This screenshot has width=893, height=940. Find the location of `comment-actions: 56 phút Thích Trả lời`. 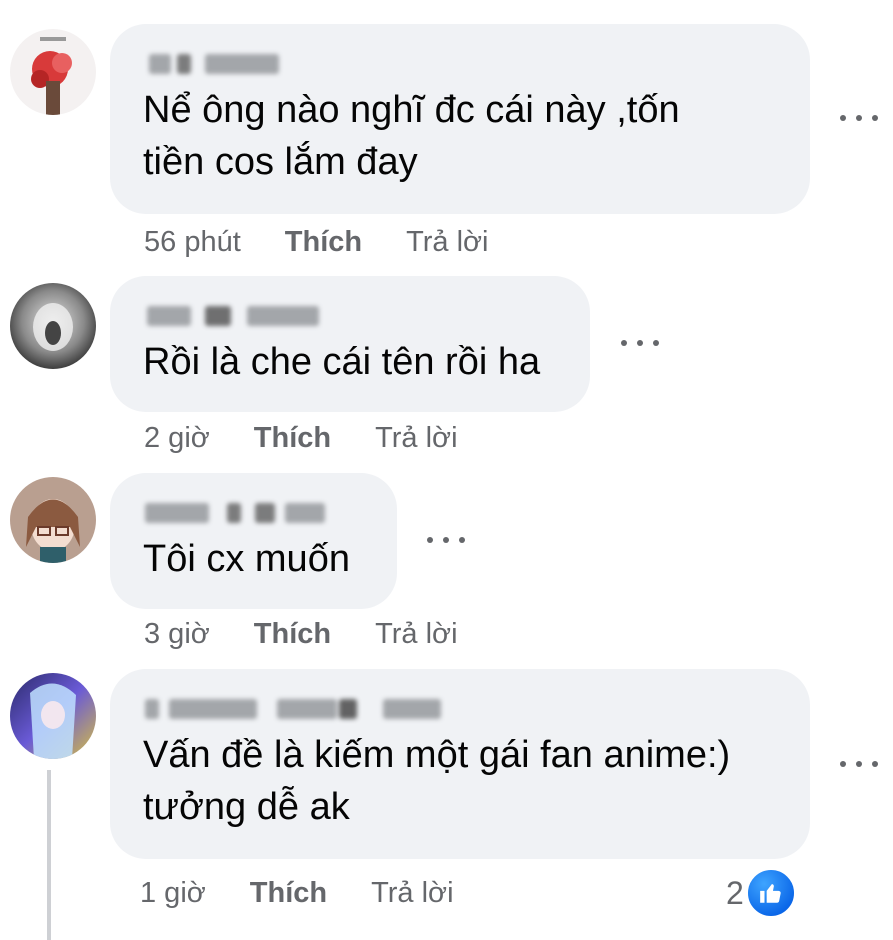

comment-actions: 56 phút Thích Trả lời is located at coordinates (338, 242).